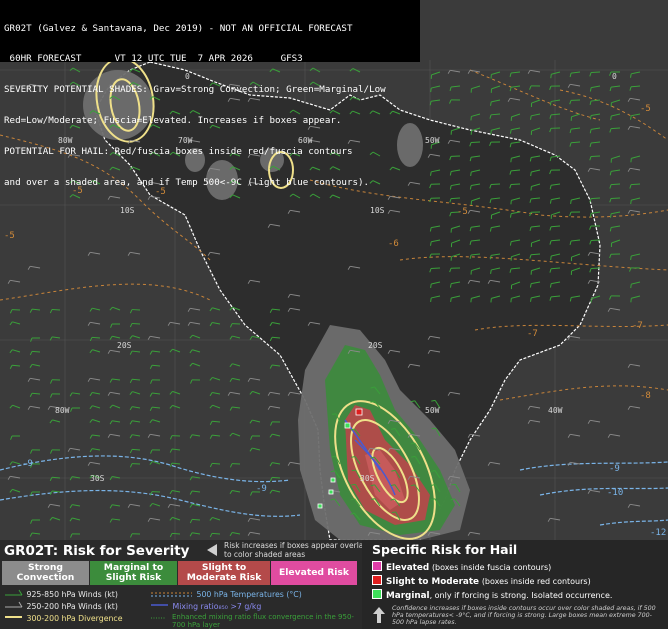 Image resolution: width=668 pixels, height=629 pixels. I want to click on severity-strong-convection: Strong Convection, so click(45, 573).